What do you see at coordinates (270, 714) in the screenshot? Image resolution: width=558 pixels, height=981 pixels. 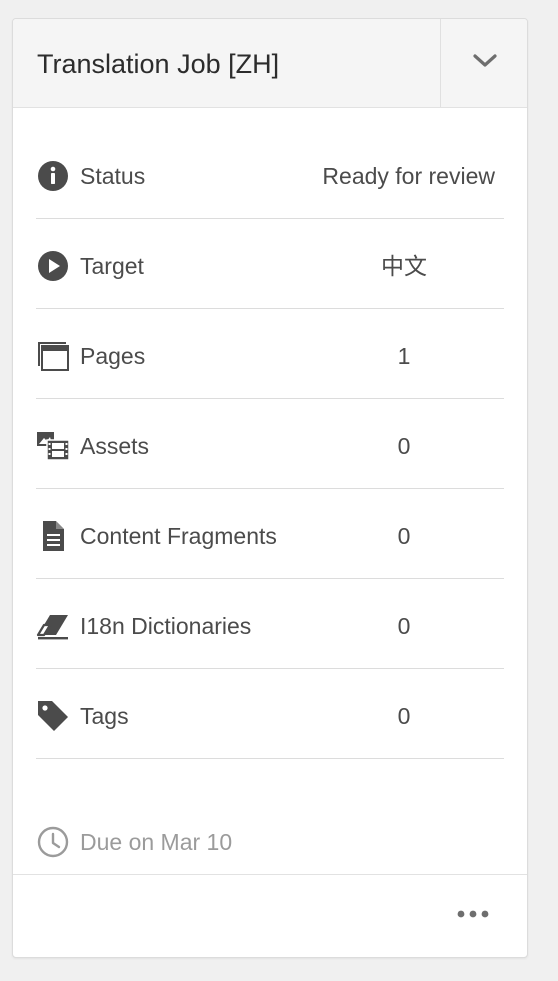 I see `detail-row-tags: Tags 0` at bounding box center [270, 714].